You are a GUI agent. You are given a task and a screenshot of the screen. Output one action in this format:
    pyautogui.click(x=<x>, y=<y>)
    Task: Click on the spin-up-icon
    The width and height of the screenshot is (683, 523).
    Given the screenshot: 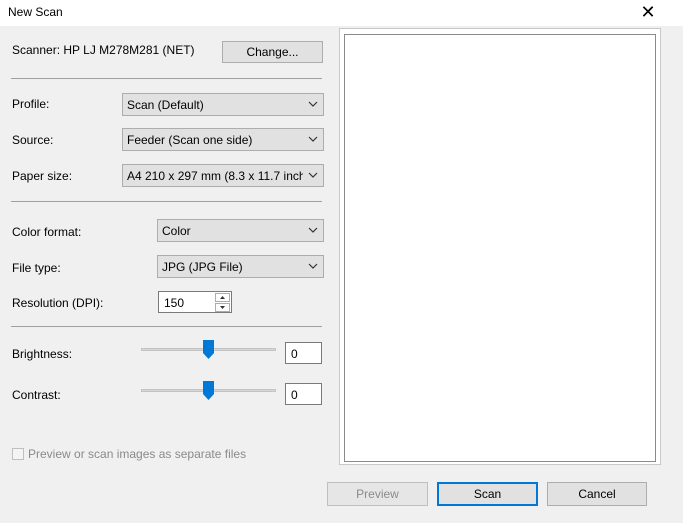 What is the action you would take?
    pyautogui.click(x=222, y=297)
    